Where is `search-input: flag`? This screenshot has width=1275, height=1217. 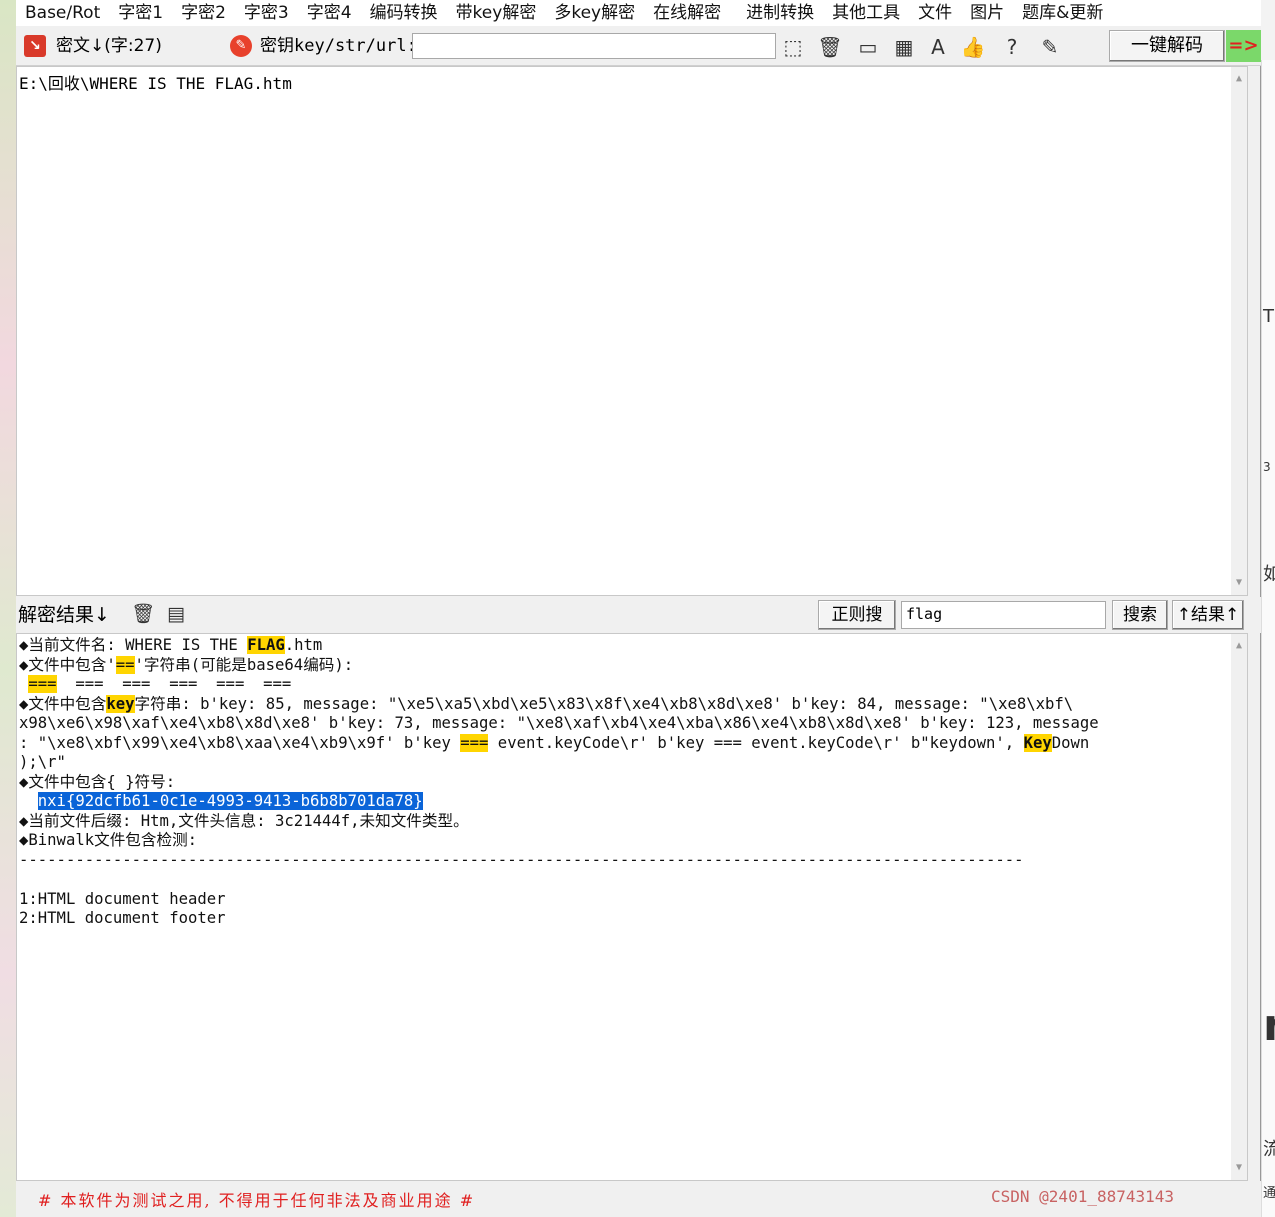 search-input: flag is located at coordinates (1003, 615).